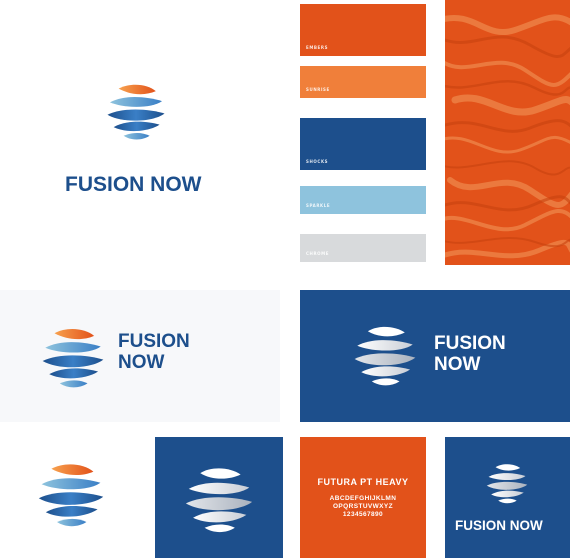 Image resolution: width=570 pixels, height=558 pixels. I want to click on typography-alphabet-line1: ABCDEFGHIJKLMN, so click(363, 498).